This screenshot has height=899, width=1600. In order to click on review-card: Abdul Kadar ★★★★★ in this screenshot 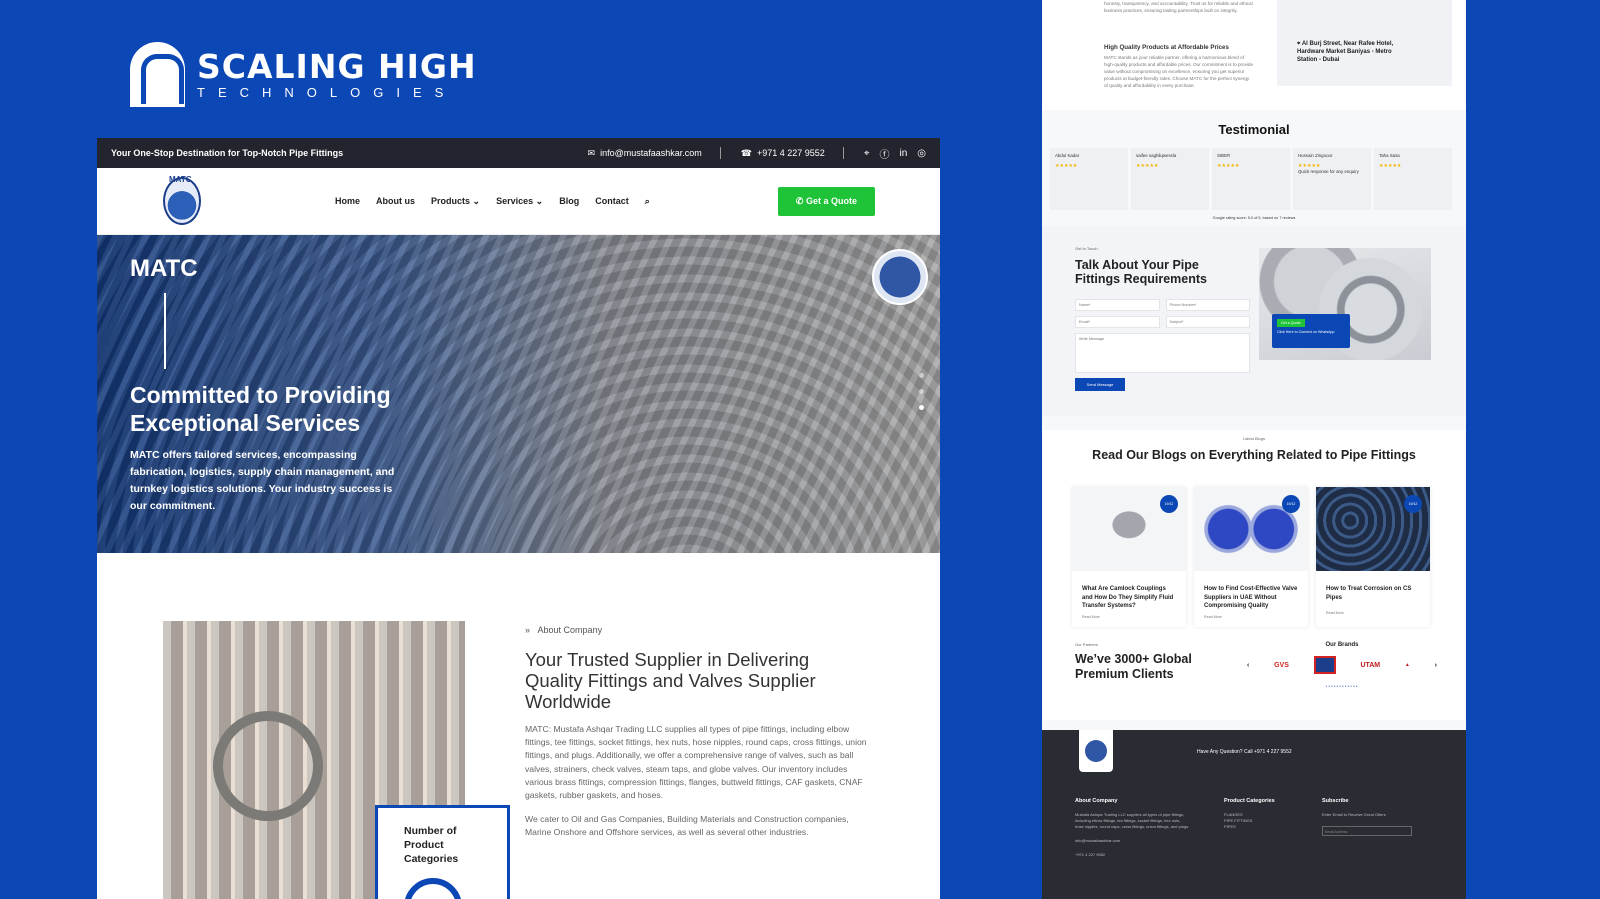, I will do `click(1089, 179)`.